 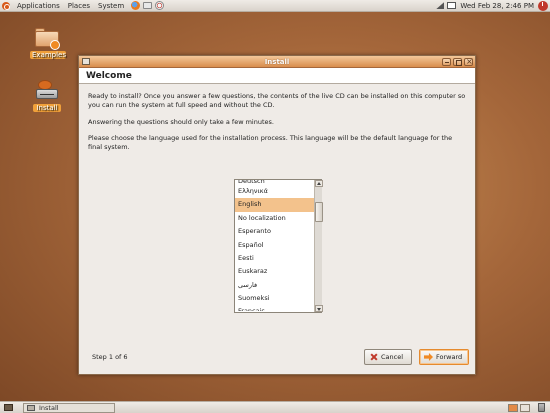 What do you see at coordinates (278, 231) in the screenshot?
I see `list-item: Esperanto` at bounding box center [278, 231].